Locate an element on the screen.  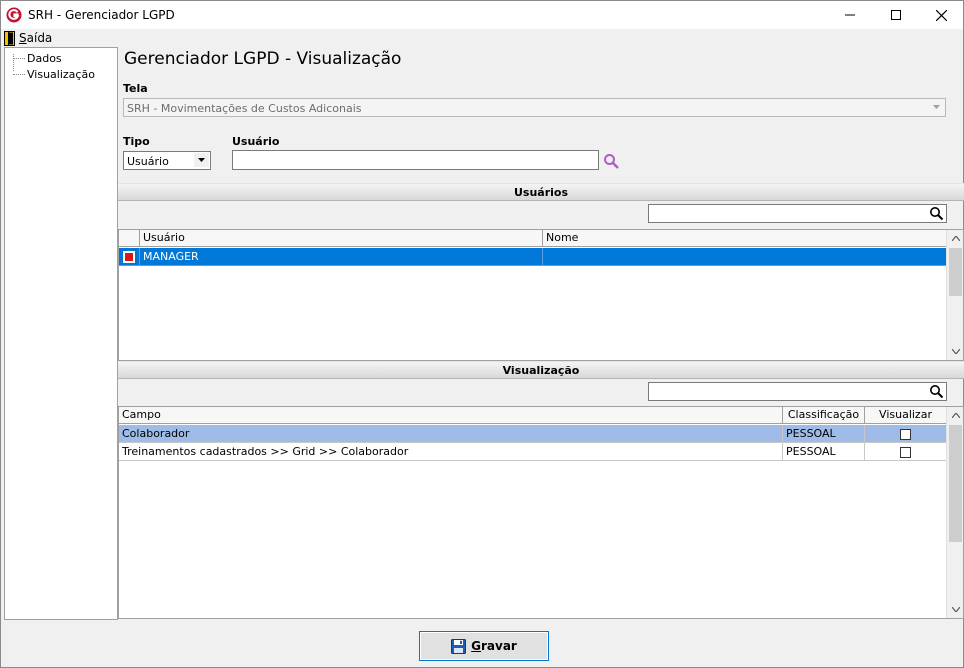
window-title: SRH - Gerenciador LGPD is located at coordinates (101, 15).